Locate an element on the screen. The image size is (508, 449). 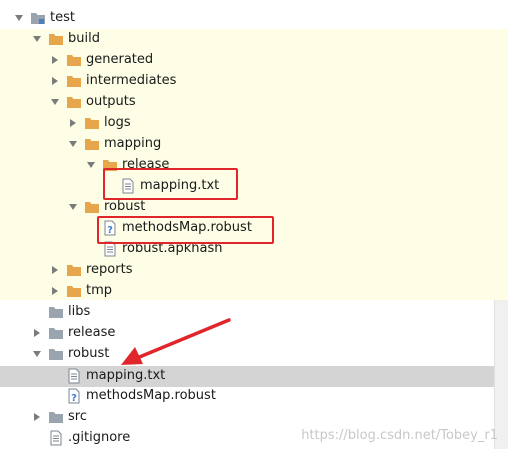
tree-node-label: tmp is located at coordinates (99, 290).